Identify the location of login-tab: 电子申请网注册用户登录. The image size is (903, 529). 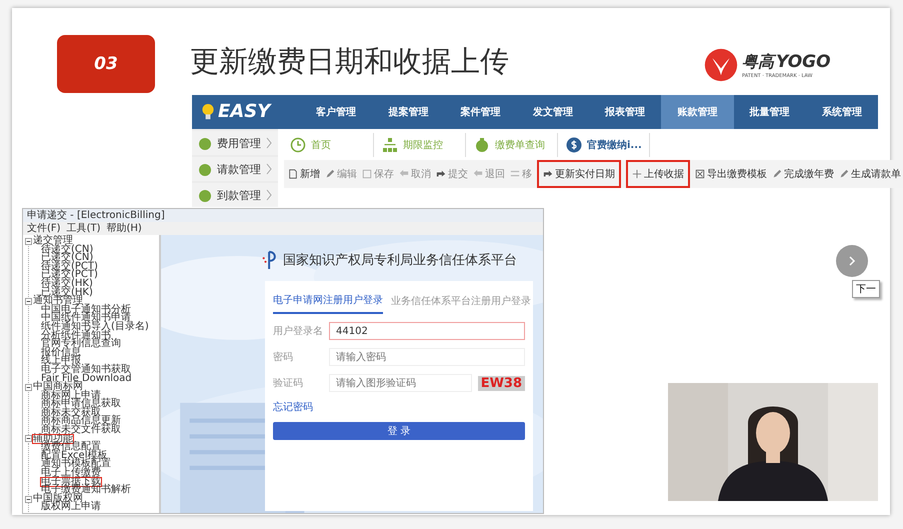
(328, 302).